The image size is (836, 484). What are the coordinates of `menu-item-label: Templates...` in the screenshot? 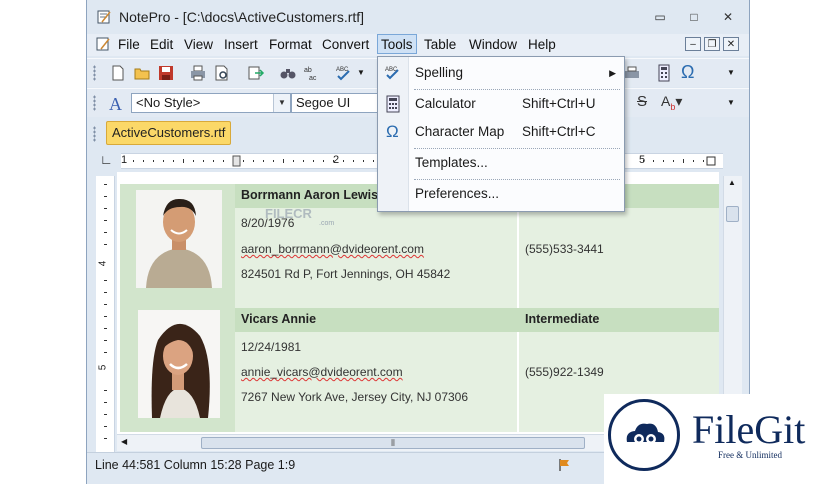 It's located at (451, 162).